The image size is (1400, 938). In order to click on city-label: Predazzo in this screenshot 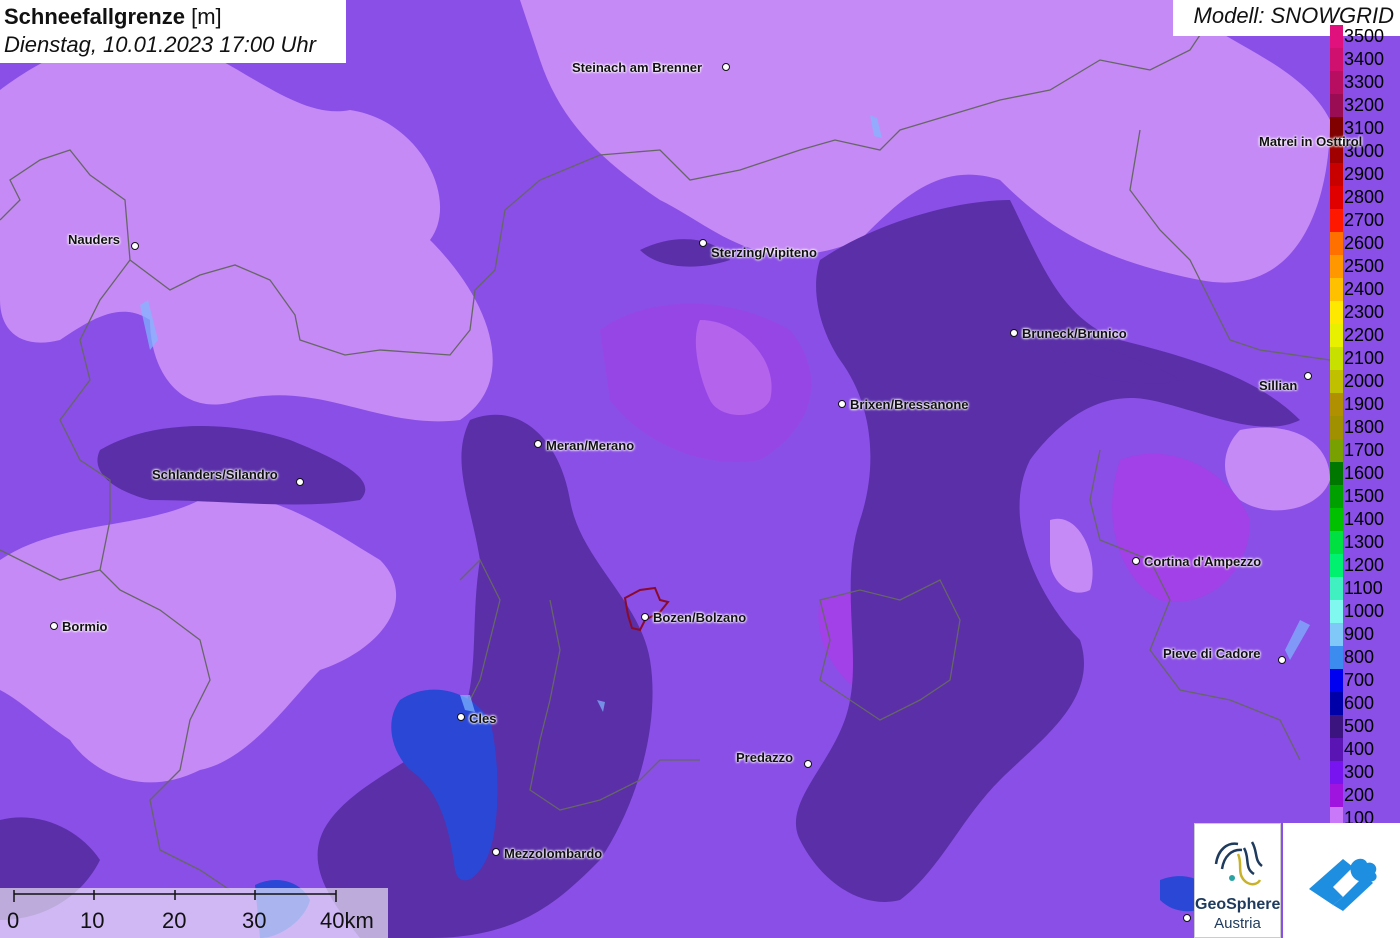, I will do `click(764, 757)`.